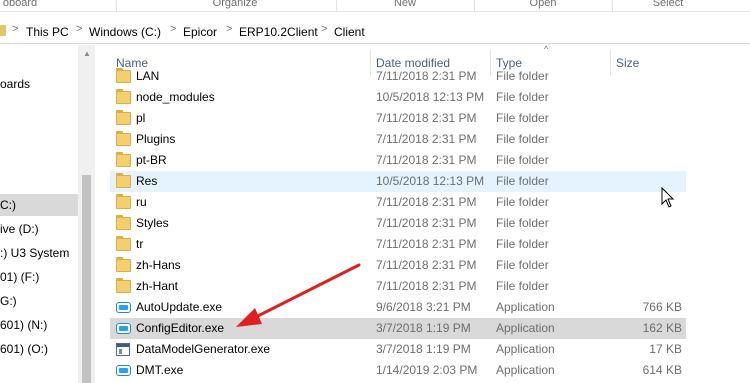 The height and width of the screenshot is (383, 750). Describe the element at coordinates (200, 32) in the screenshot. I see `breadcrumb-epicor: Epicor` at that location.